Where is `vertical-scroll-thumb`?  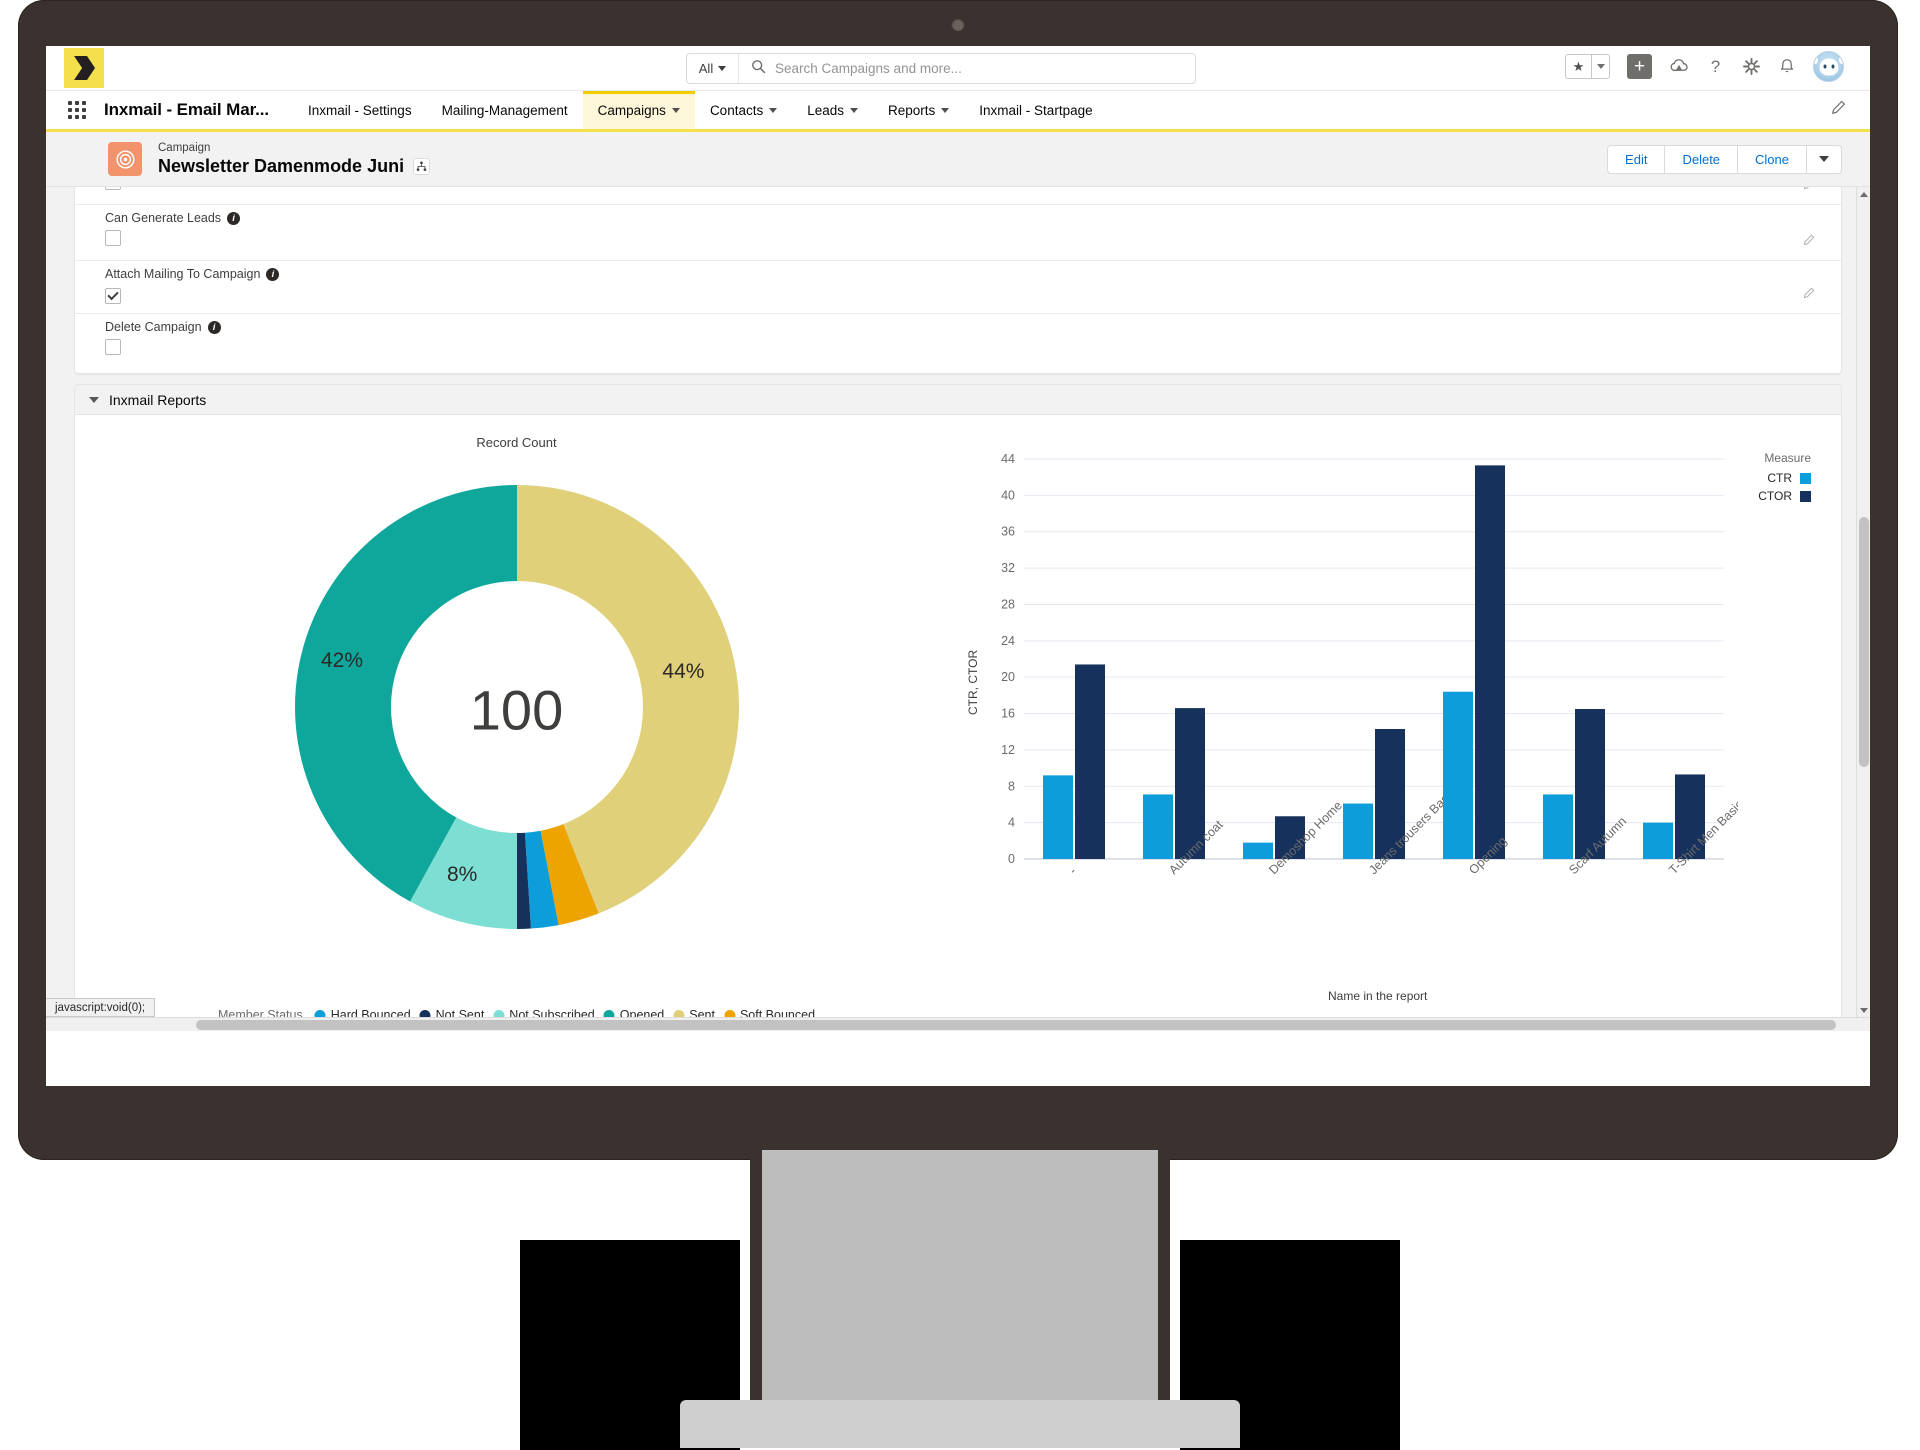
vertical-scroll-thumb is located at coordinates (1864, 642).